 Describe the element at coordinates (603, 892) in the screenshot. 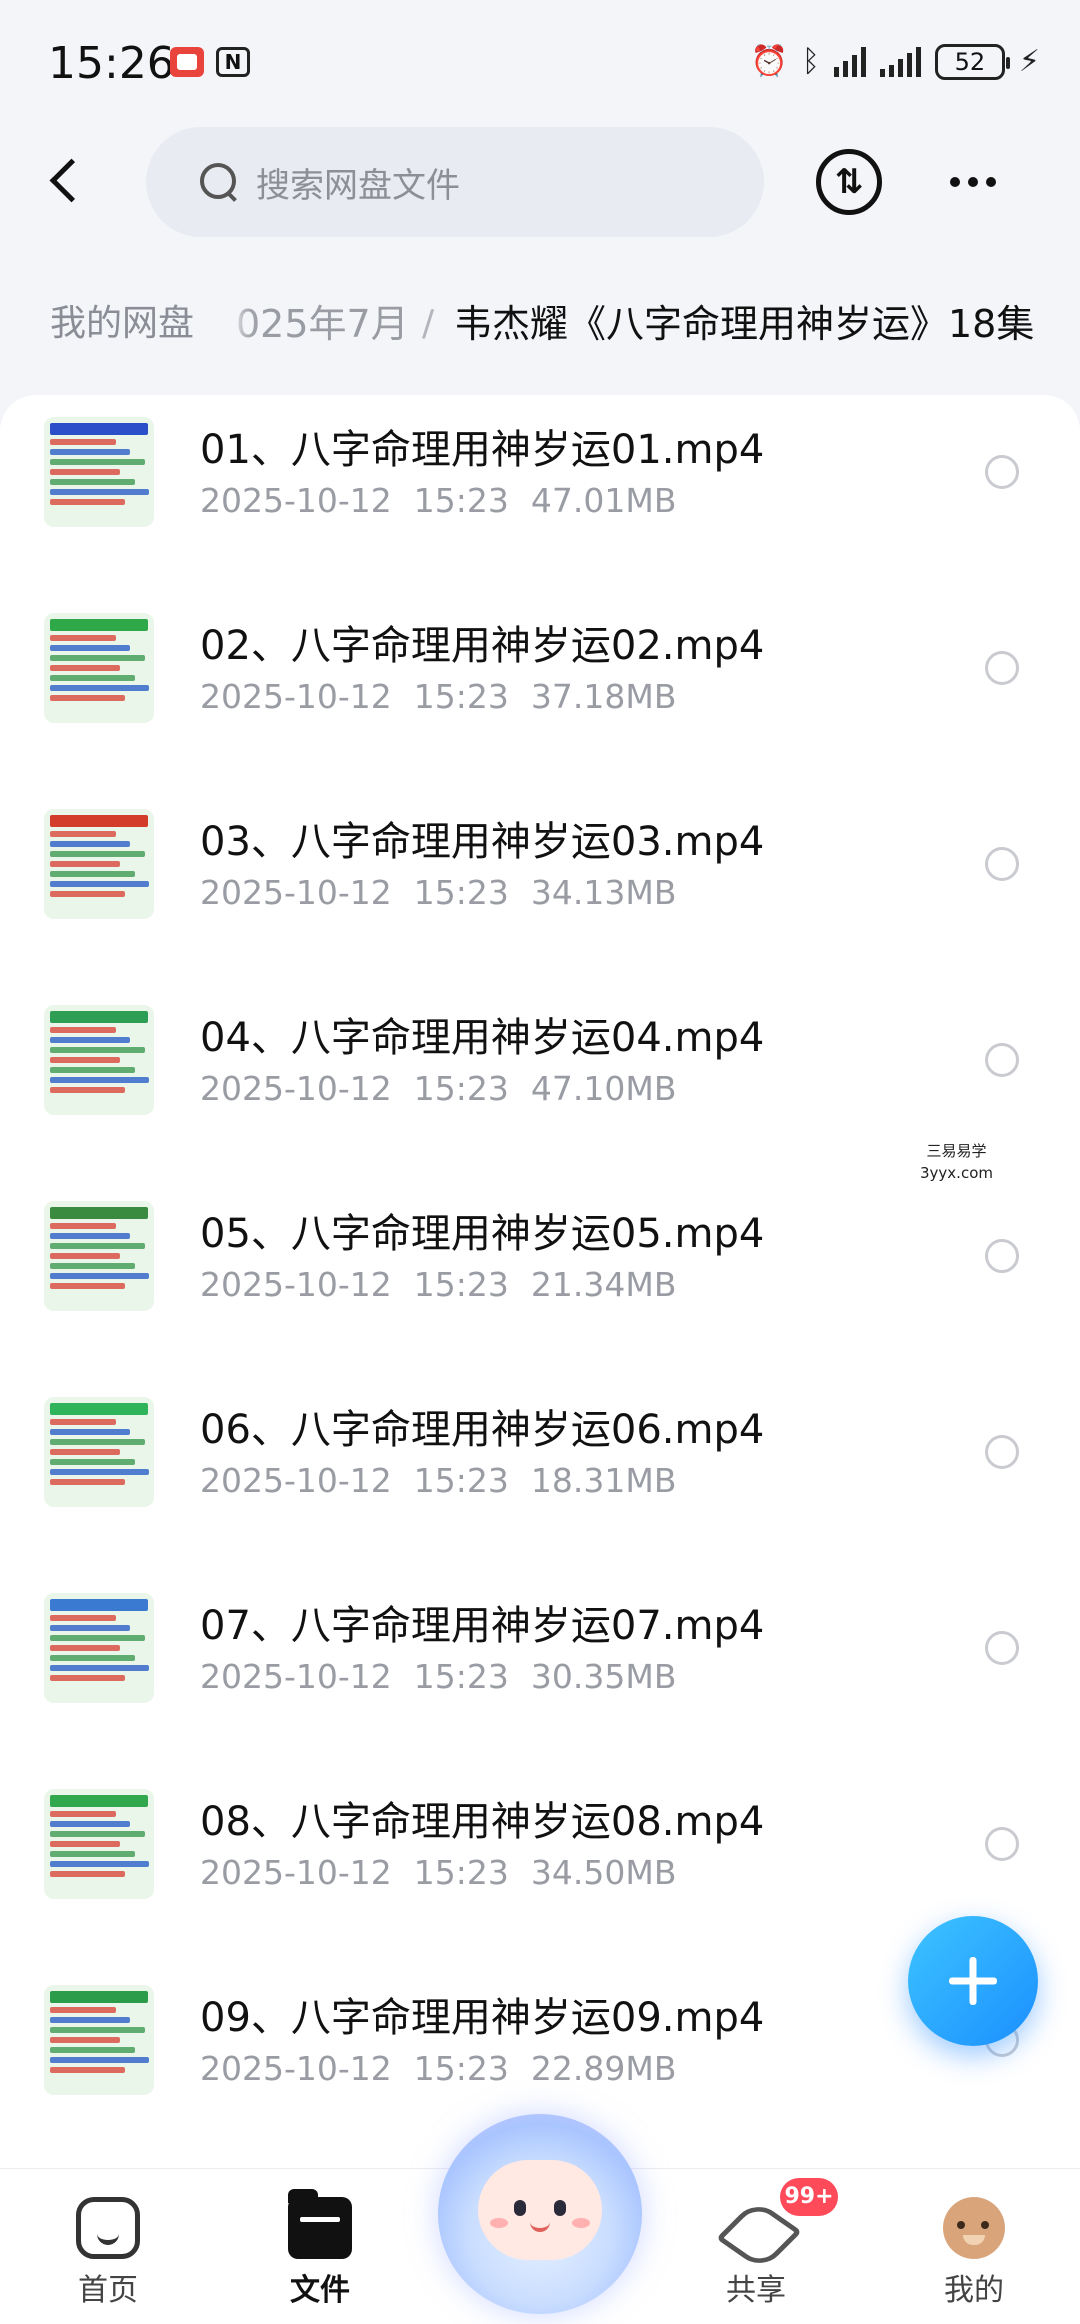

I see `file-size: 34.13MB` at that location.